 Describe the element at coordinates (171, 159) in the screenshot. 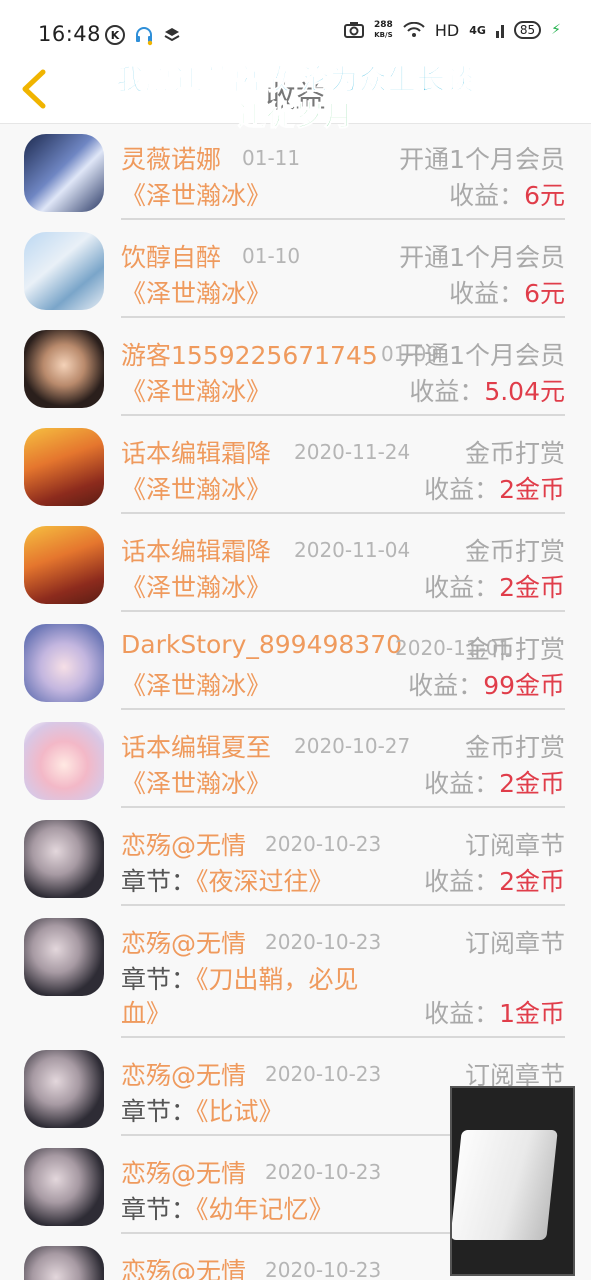

I see `user-name: 灵薇诺娜` at that location.